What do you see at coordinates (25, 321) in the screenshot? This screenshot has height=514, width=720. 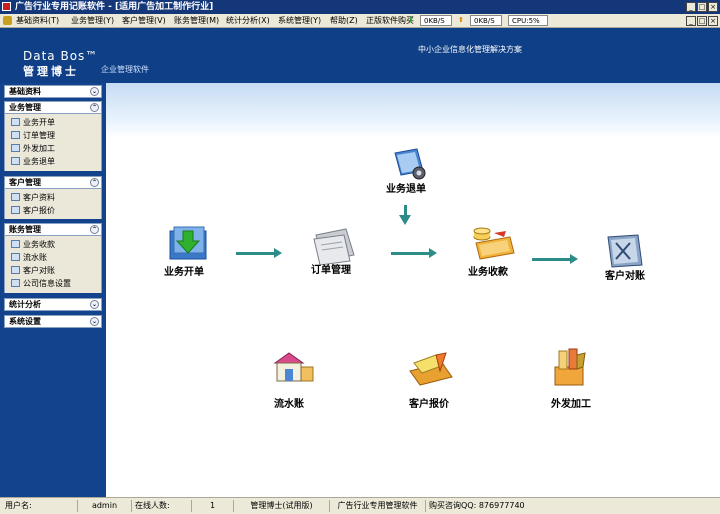 I see `sidebar-group-title: 系统设置` at bounding box center [25, 321].